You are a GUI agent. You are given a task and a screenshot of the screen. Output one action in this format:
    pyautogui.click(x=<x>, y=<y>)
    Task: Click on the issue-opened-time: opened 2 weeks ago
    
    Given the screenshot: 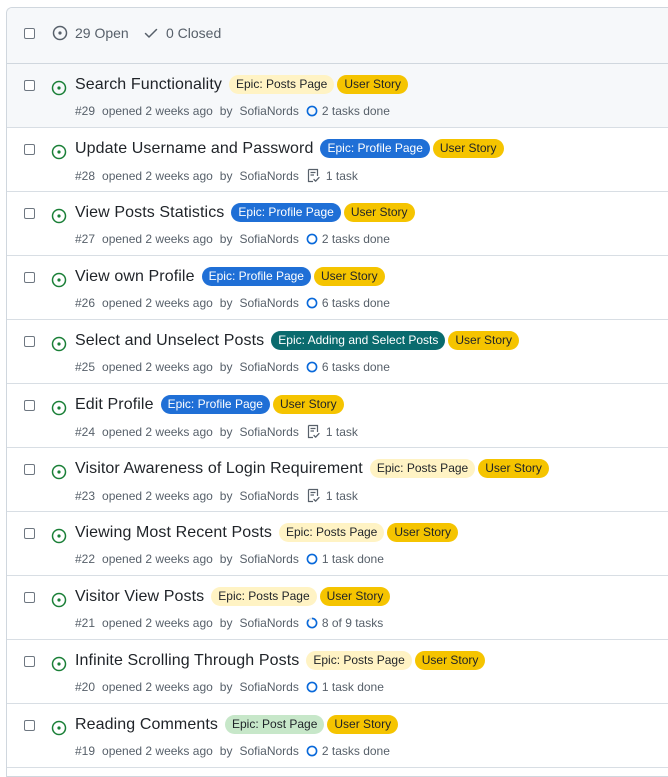 What is the action you would take?
    pyautogui.click(x=157, y=623)
    